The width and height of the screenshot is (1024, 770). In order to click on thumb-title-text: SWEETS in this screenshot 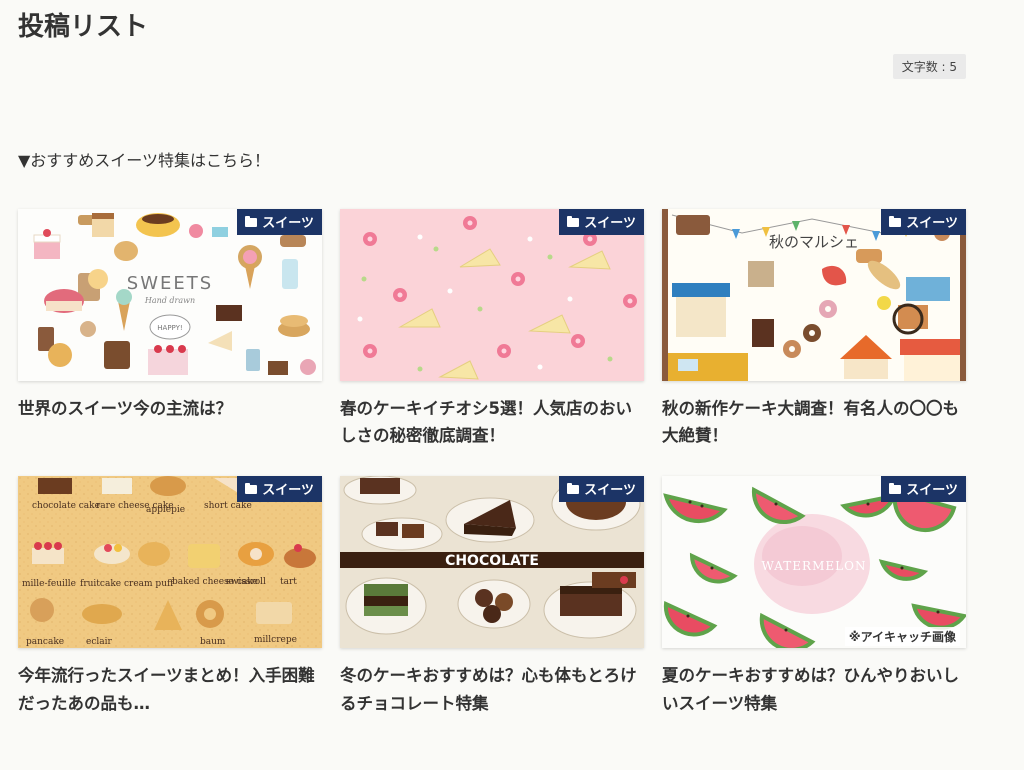, I will do `click(170, 283)`.